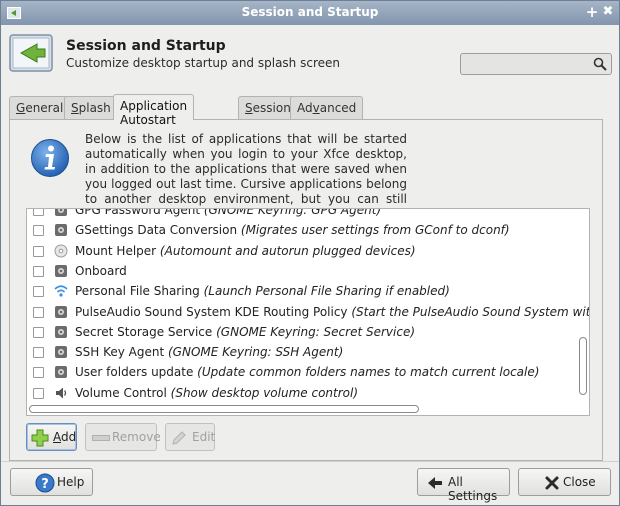 The height and width of the screenshot is (506, 620). What do you see at coordinates (536, 64) in the screenshot?
I see `search-field` at bounding box center [536, 64].